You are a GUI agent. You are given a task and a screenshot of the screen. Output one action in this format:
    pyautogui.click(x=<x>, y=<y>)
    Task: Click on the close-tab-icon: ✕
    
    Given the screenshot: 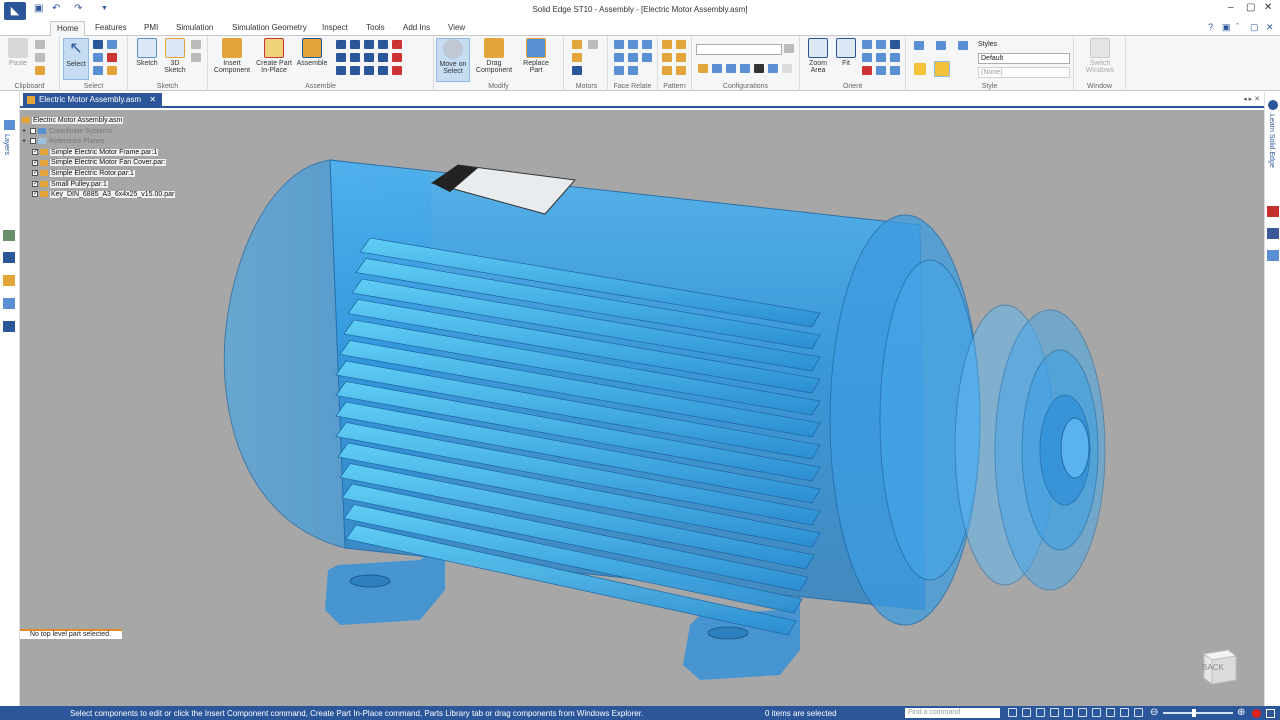 What is the action you would take?
    pyautogui.click(x=152, y=99)
    